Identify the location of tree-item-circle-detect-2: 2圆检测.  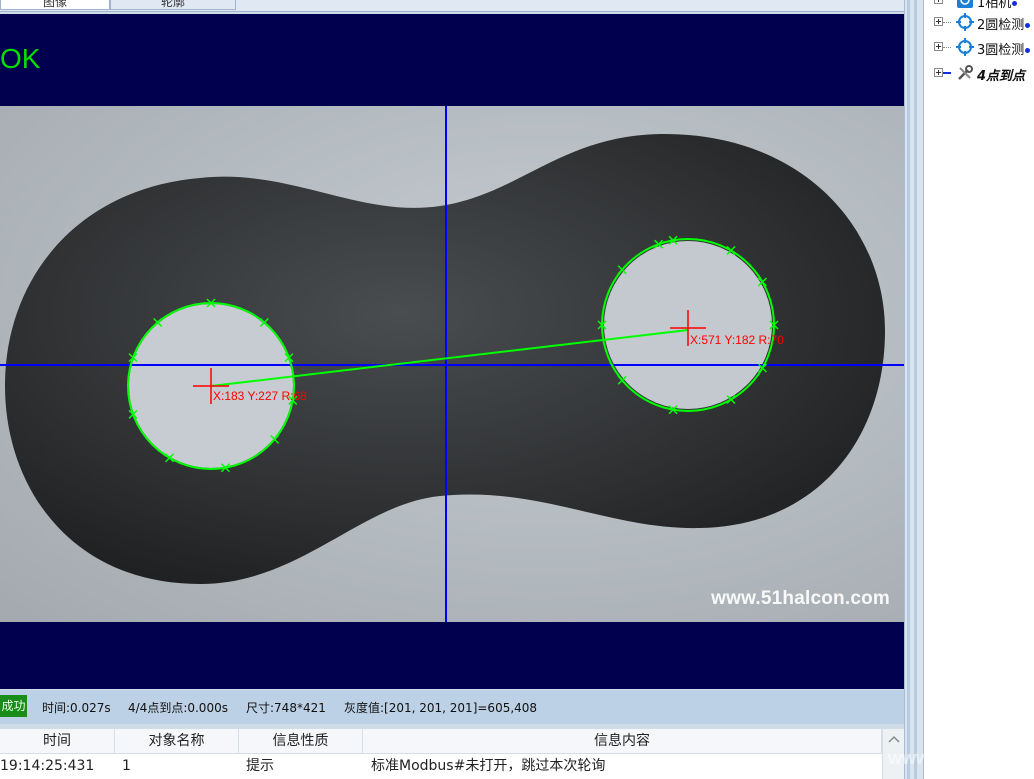
(979, 23).